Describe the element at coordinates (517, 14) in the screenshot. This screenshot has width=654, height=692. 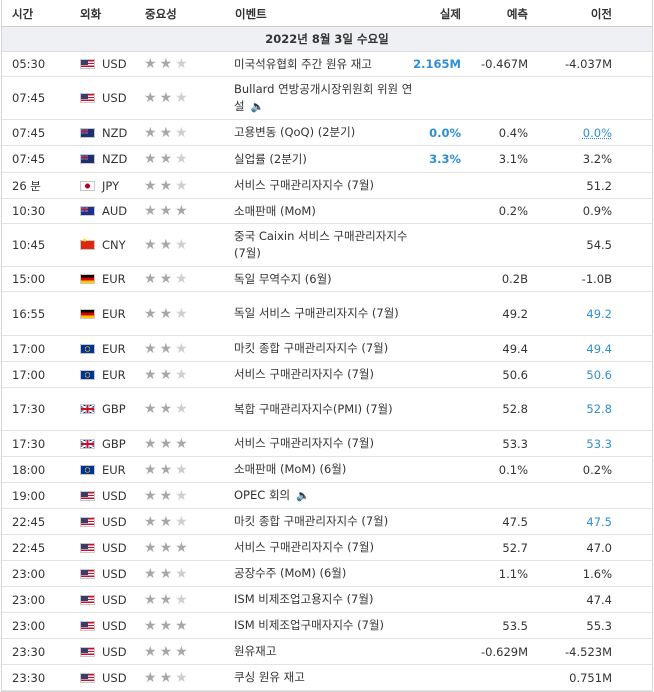
I see `col-header-forecast: 예측` at that location.